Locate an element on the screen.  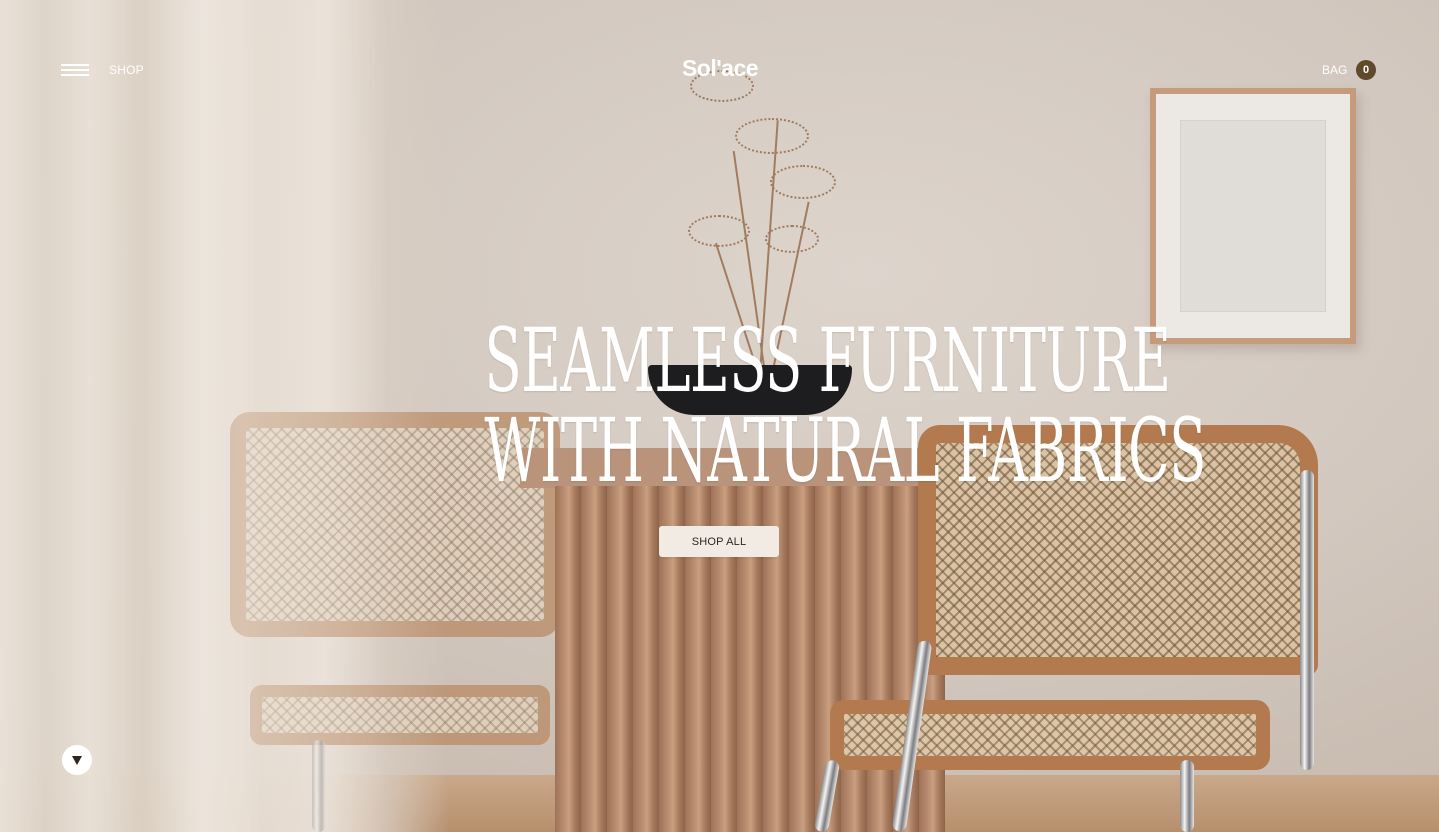
arrow-down-icon is located at coordinates (77, 760).